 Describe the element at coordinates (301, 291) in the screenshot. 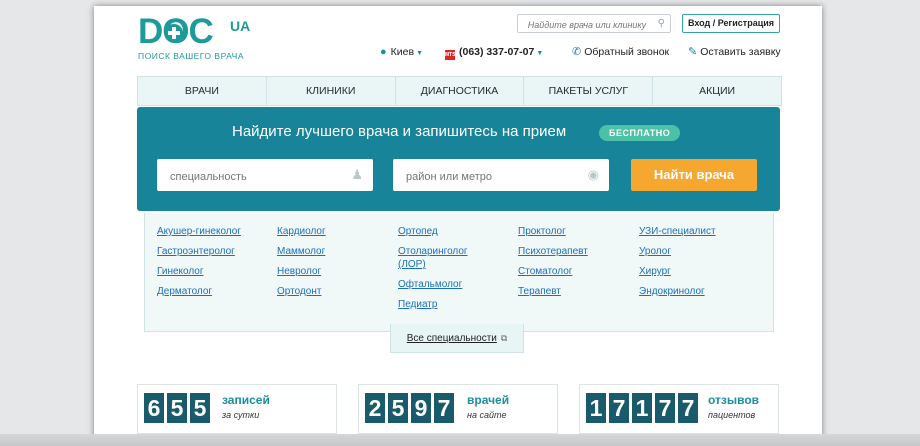

I see `specialty-link: Ортодонт` at that location.